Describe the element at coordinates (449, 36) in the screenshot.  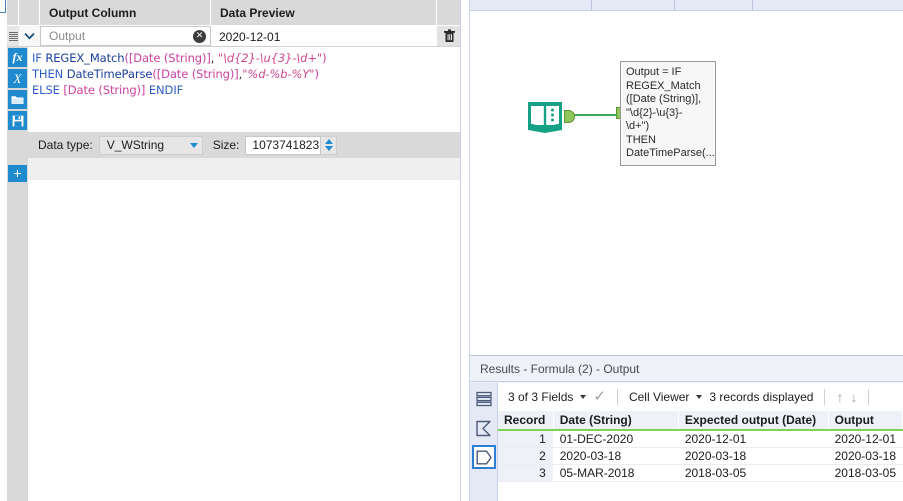
I see `trash-icon` at that location.